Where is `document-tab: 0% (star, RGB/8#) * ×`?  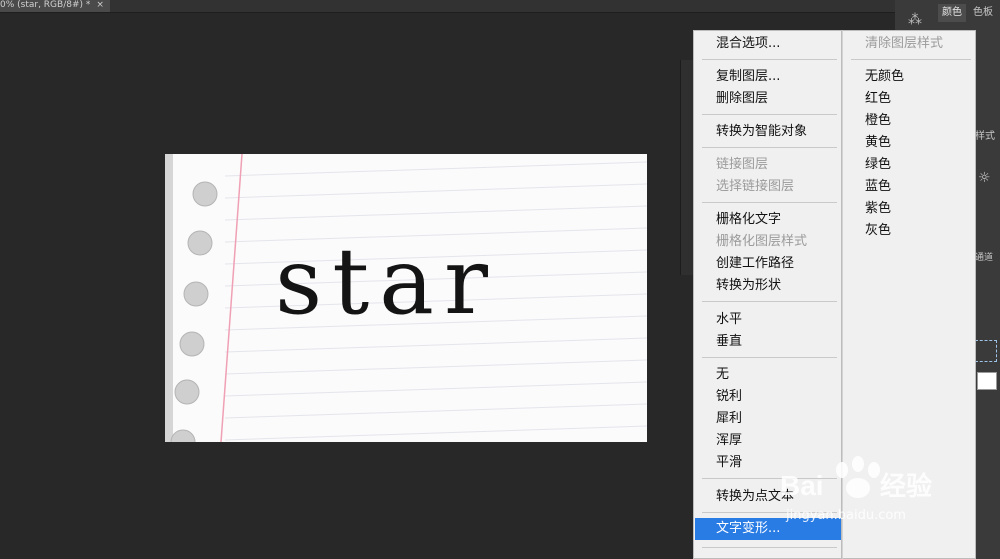 document-tab: 0% (star, RGB/8#) * × is located at coordinates (55, 6).